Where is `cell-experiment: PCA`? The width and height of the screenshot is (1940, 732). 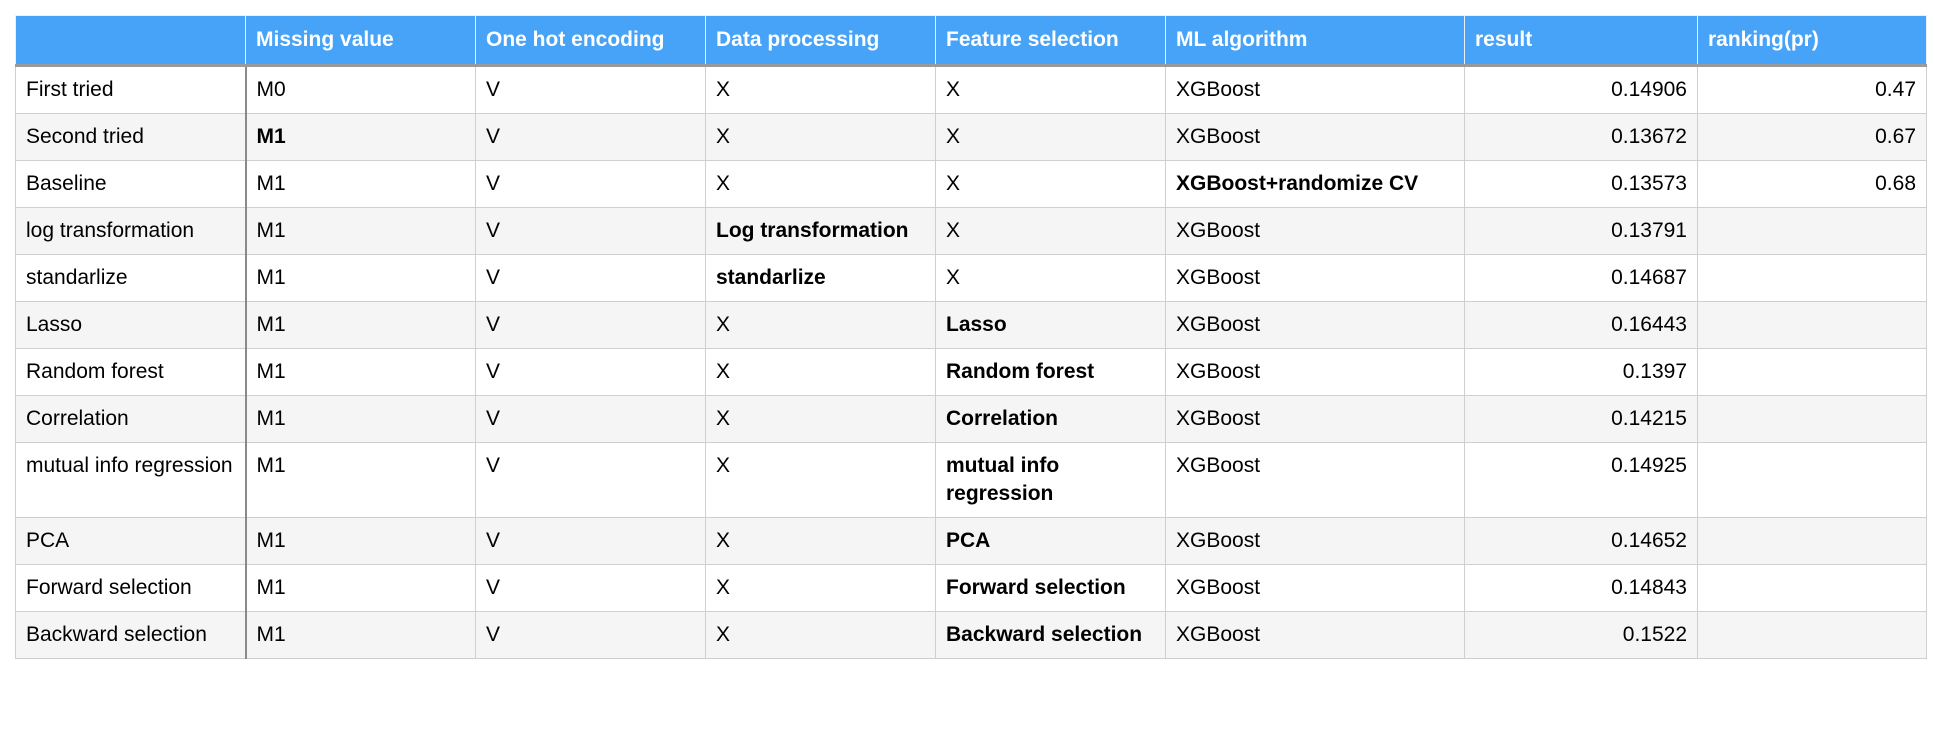 cell-experiment: PCA is located at coordinates (131, 541).